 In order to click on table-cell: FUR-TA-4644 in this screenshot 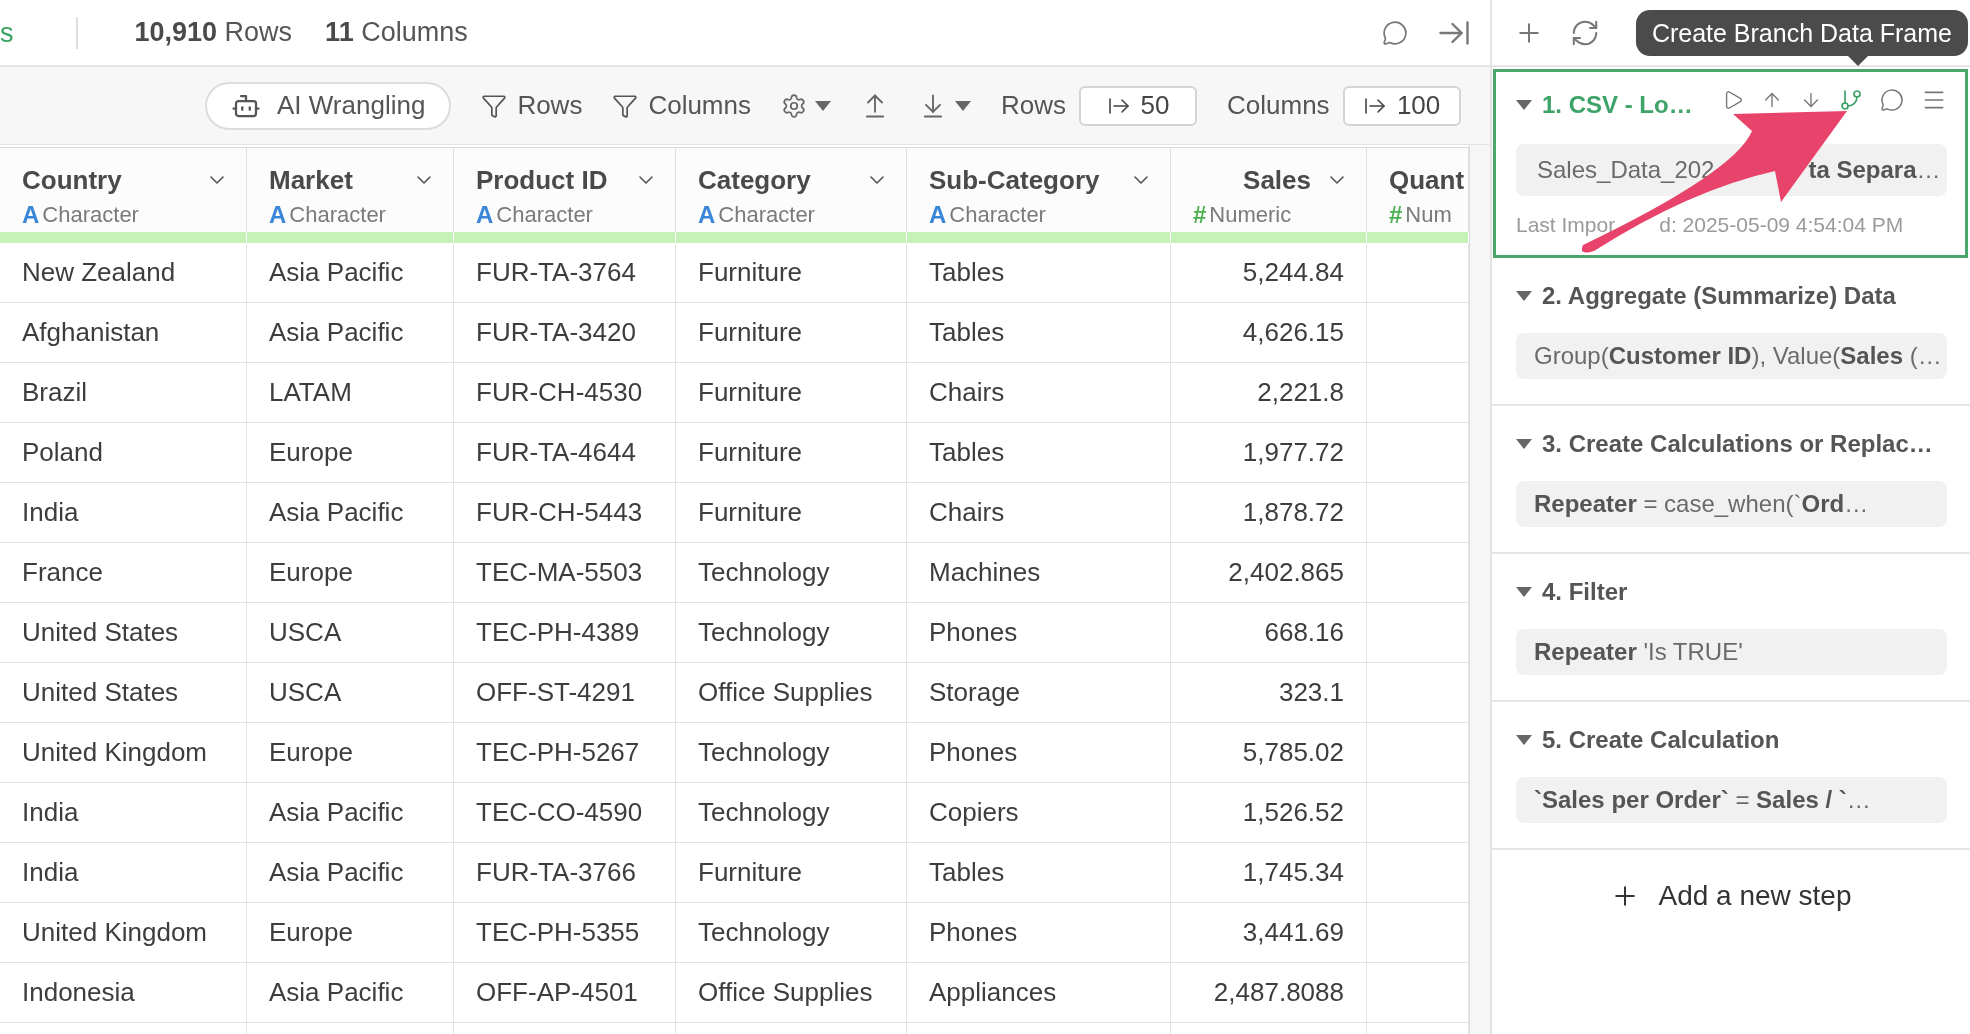, I will do `click(565, 452)`.